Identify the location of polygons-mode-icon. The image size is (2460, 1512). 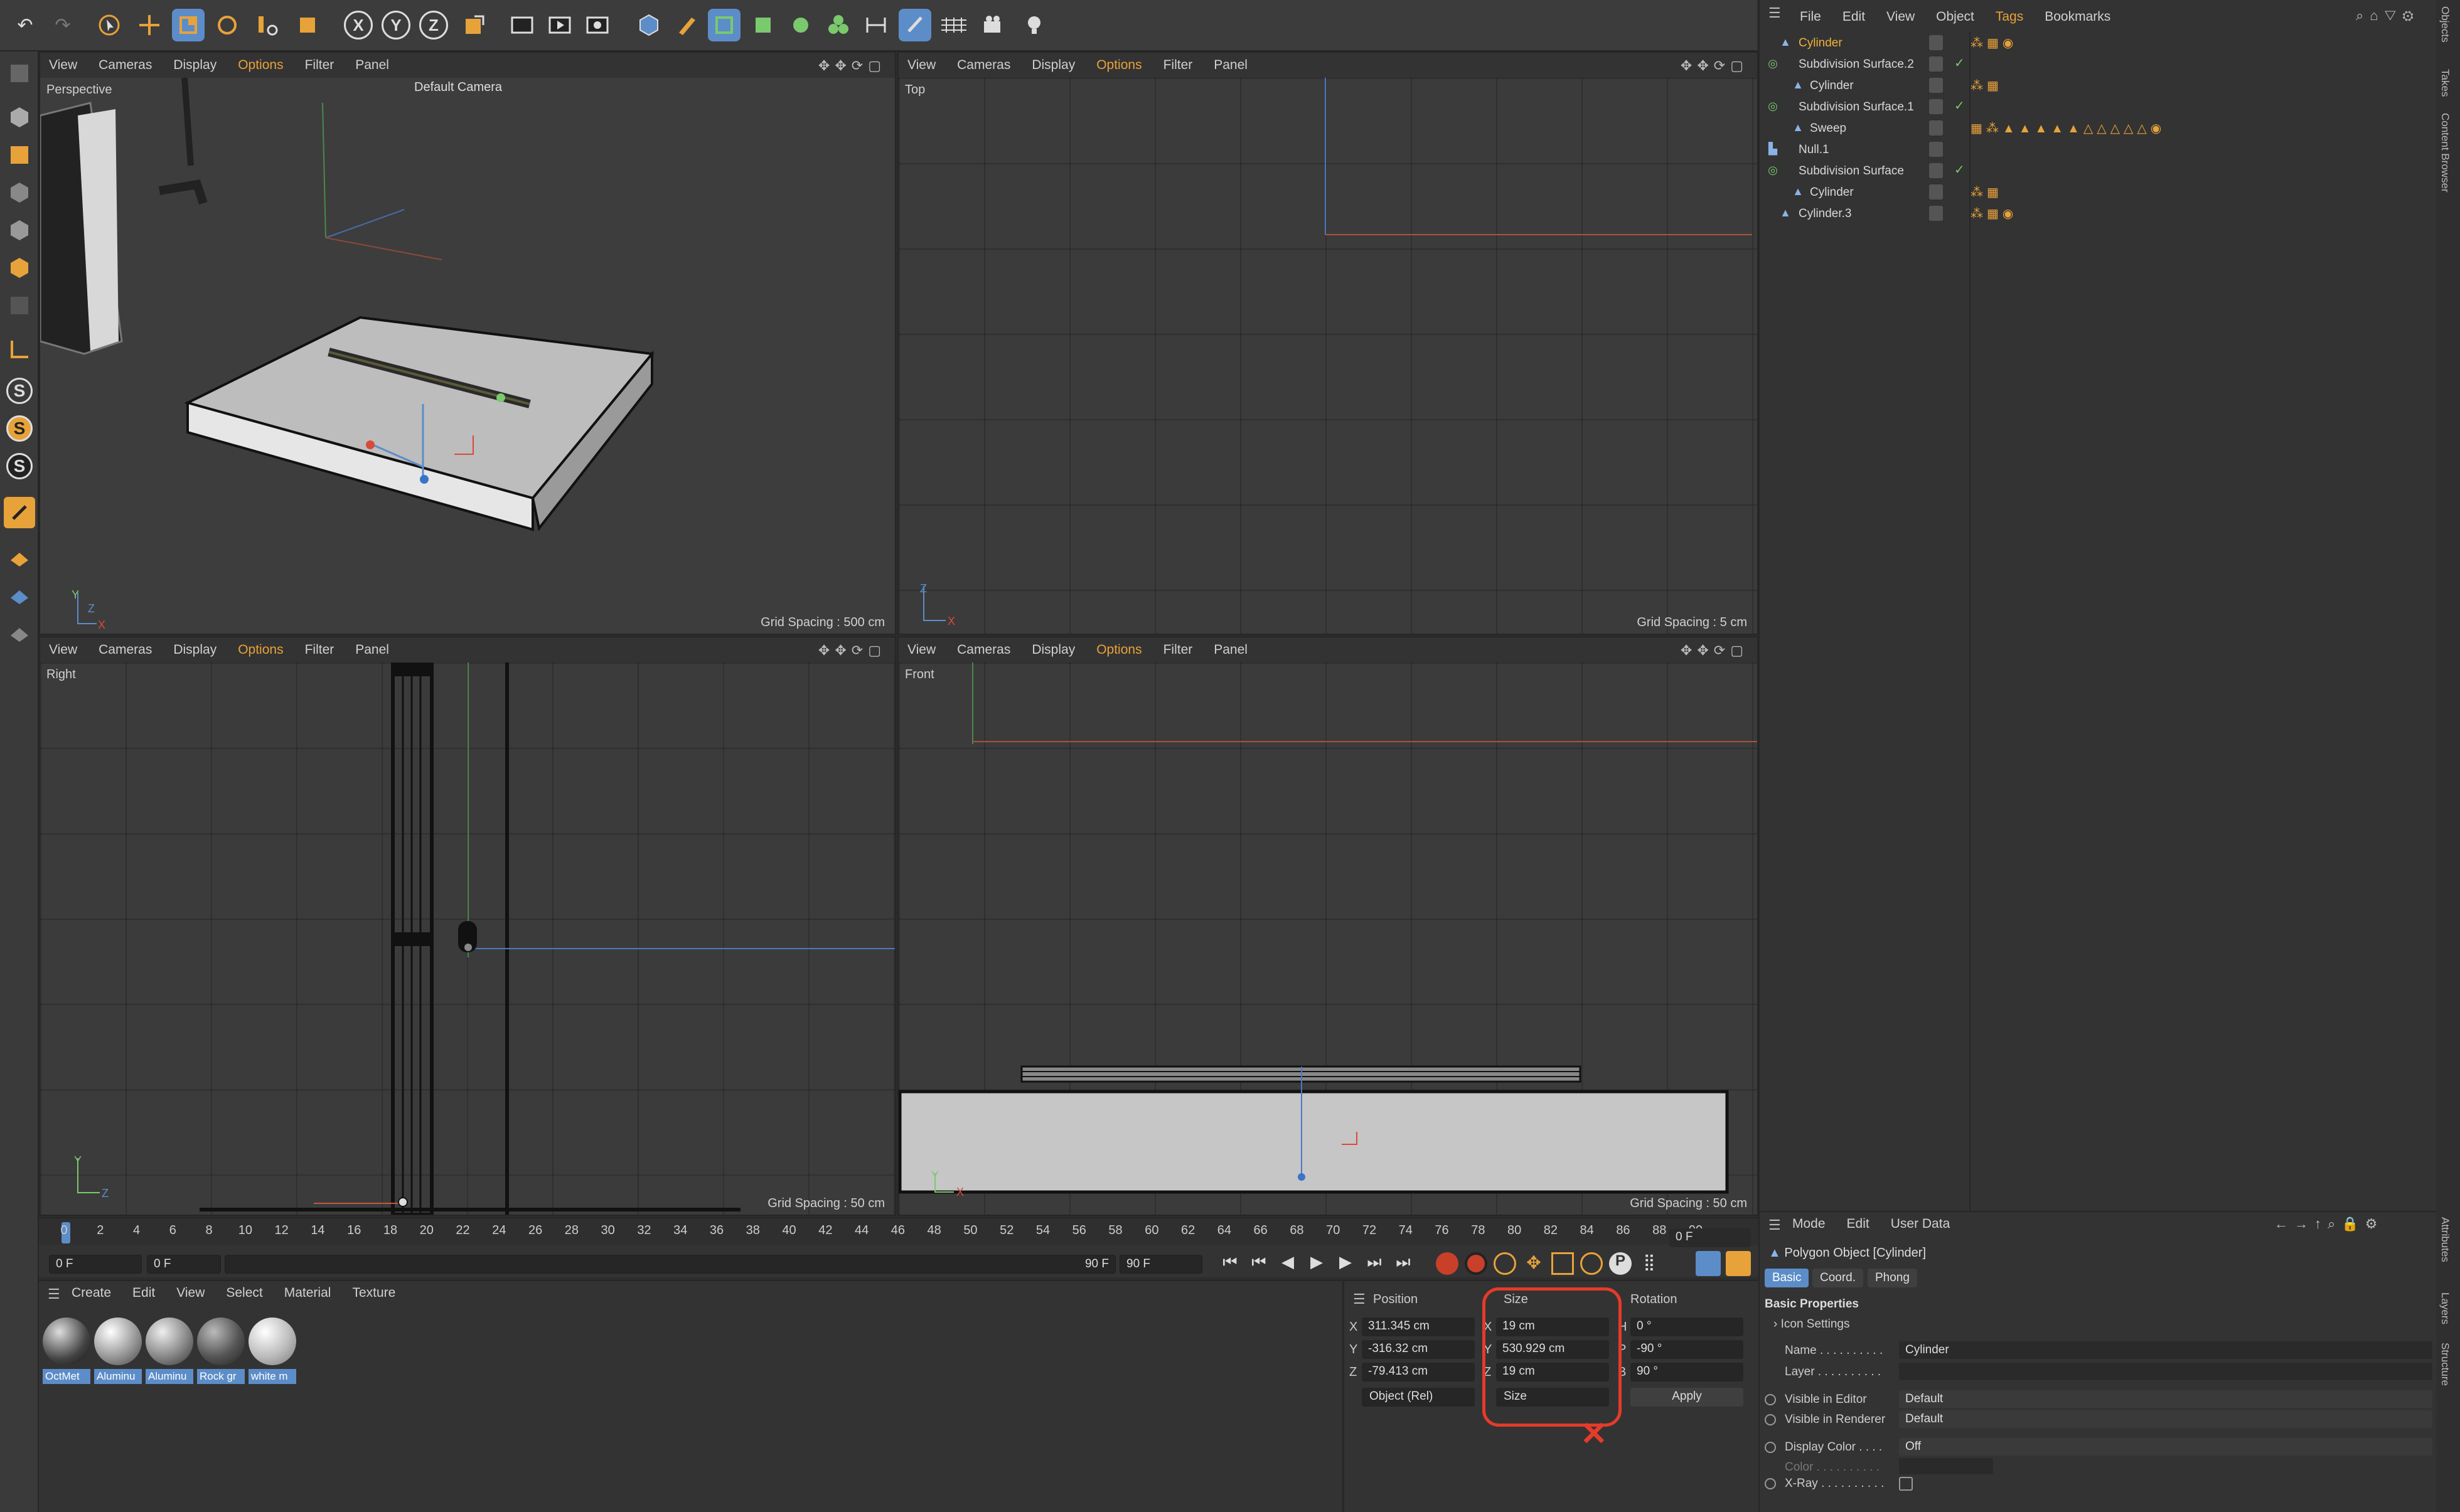
(19, 268).